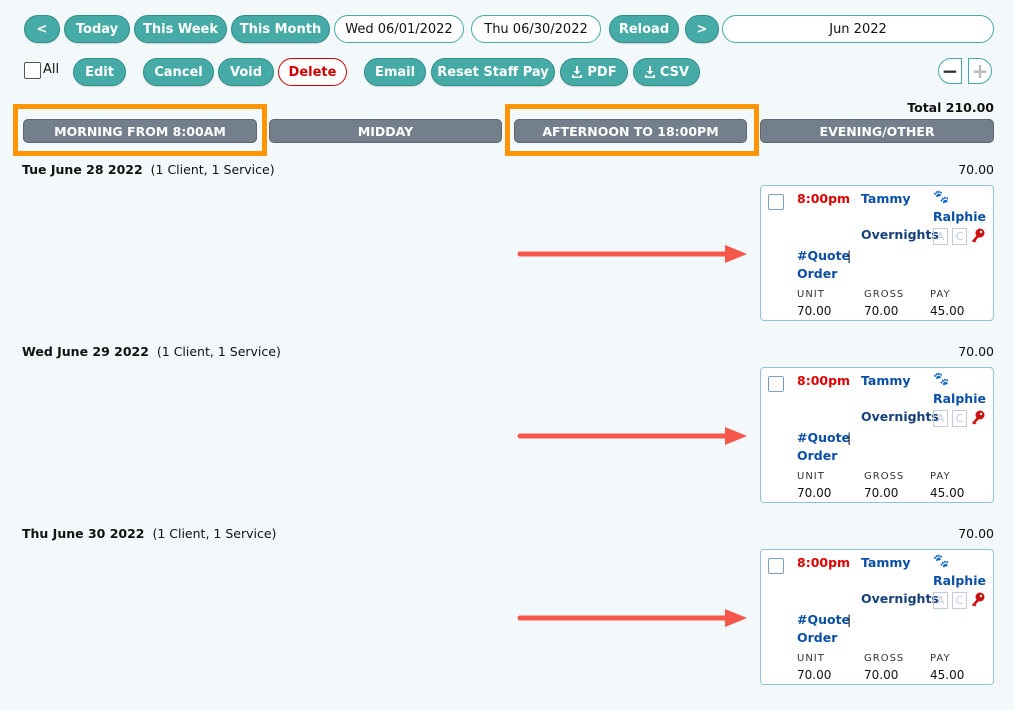 Image resolution: width=1014 pixels, height=710 pixels. I want to click on start-date-input: Wed 06/01/2022, so click(399, 29).